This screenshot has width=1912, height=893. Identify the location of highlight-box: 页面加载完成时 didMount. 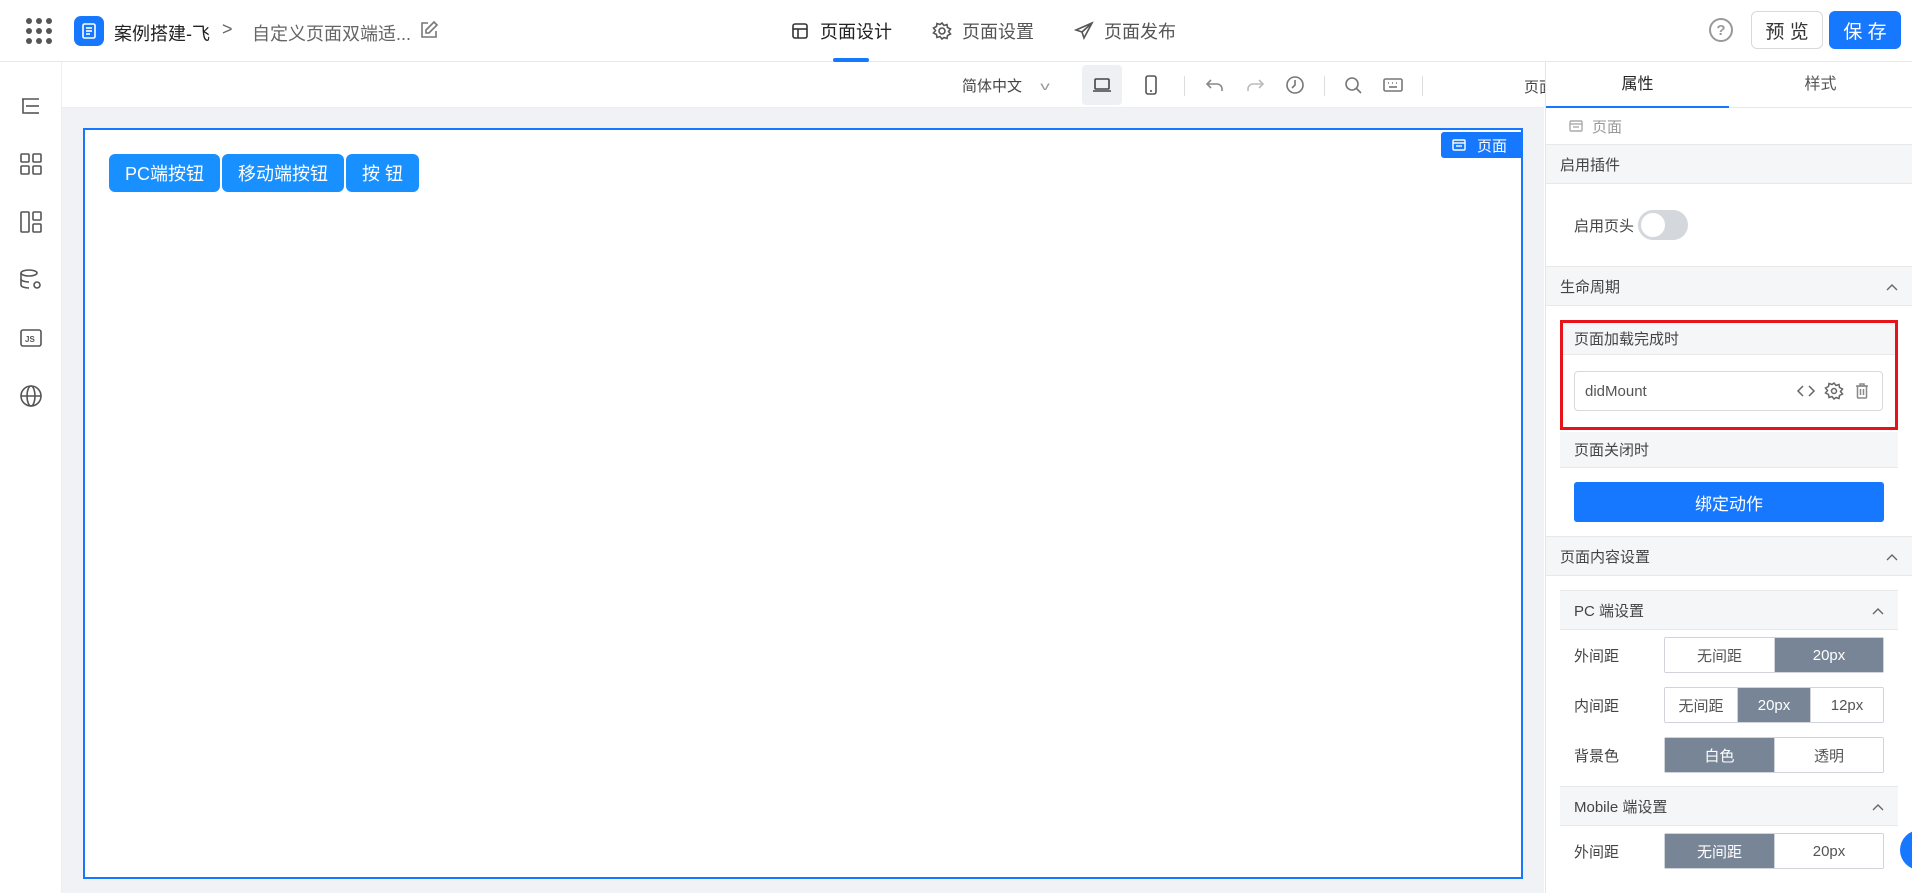
(1729, 375).